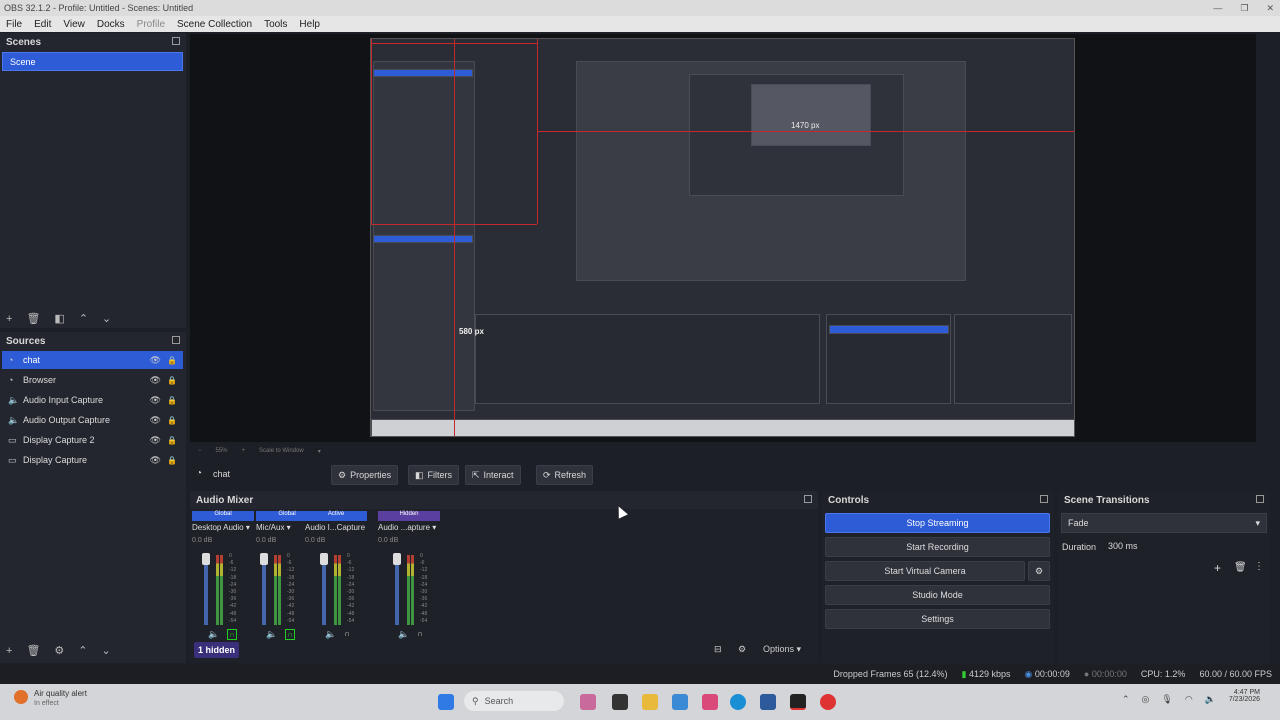 The width and height of the screenshot is (1280, 720). I want to click on menu-view: View, so click(74, 24).